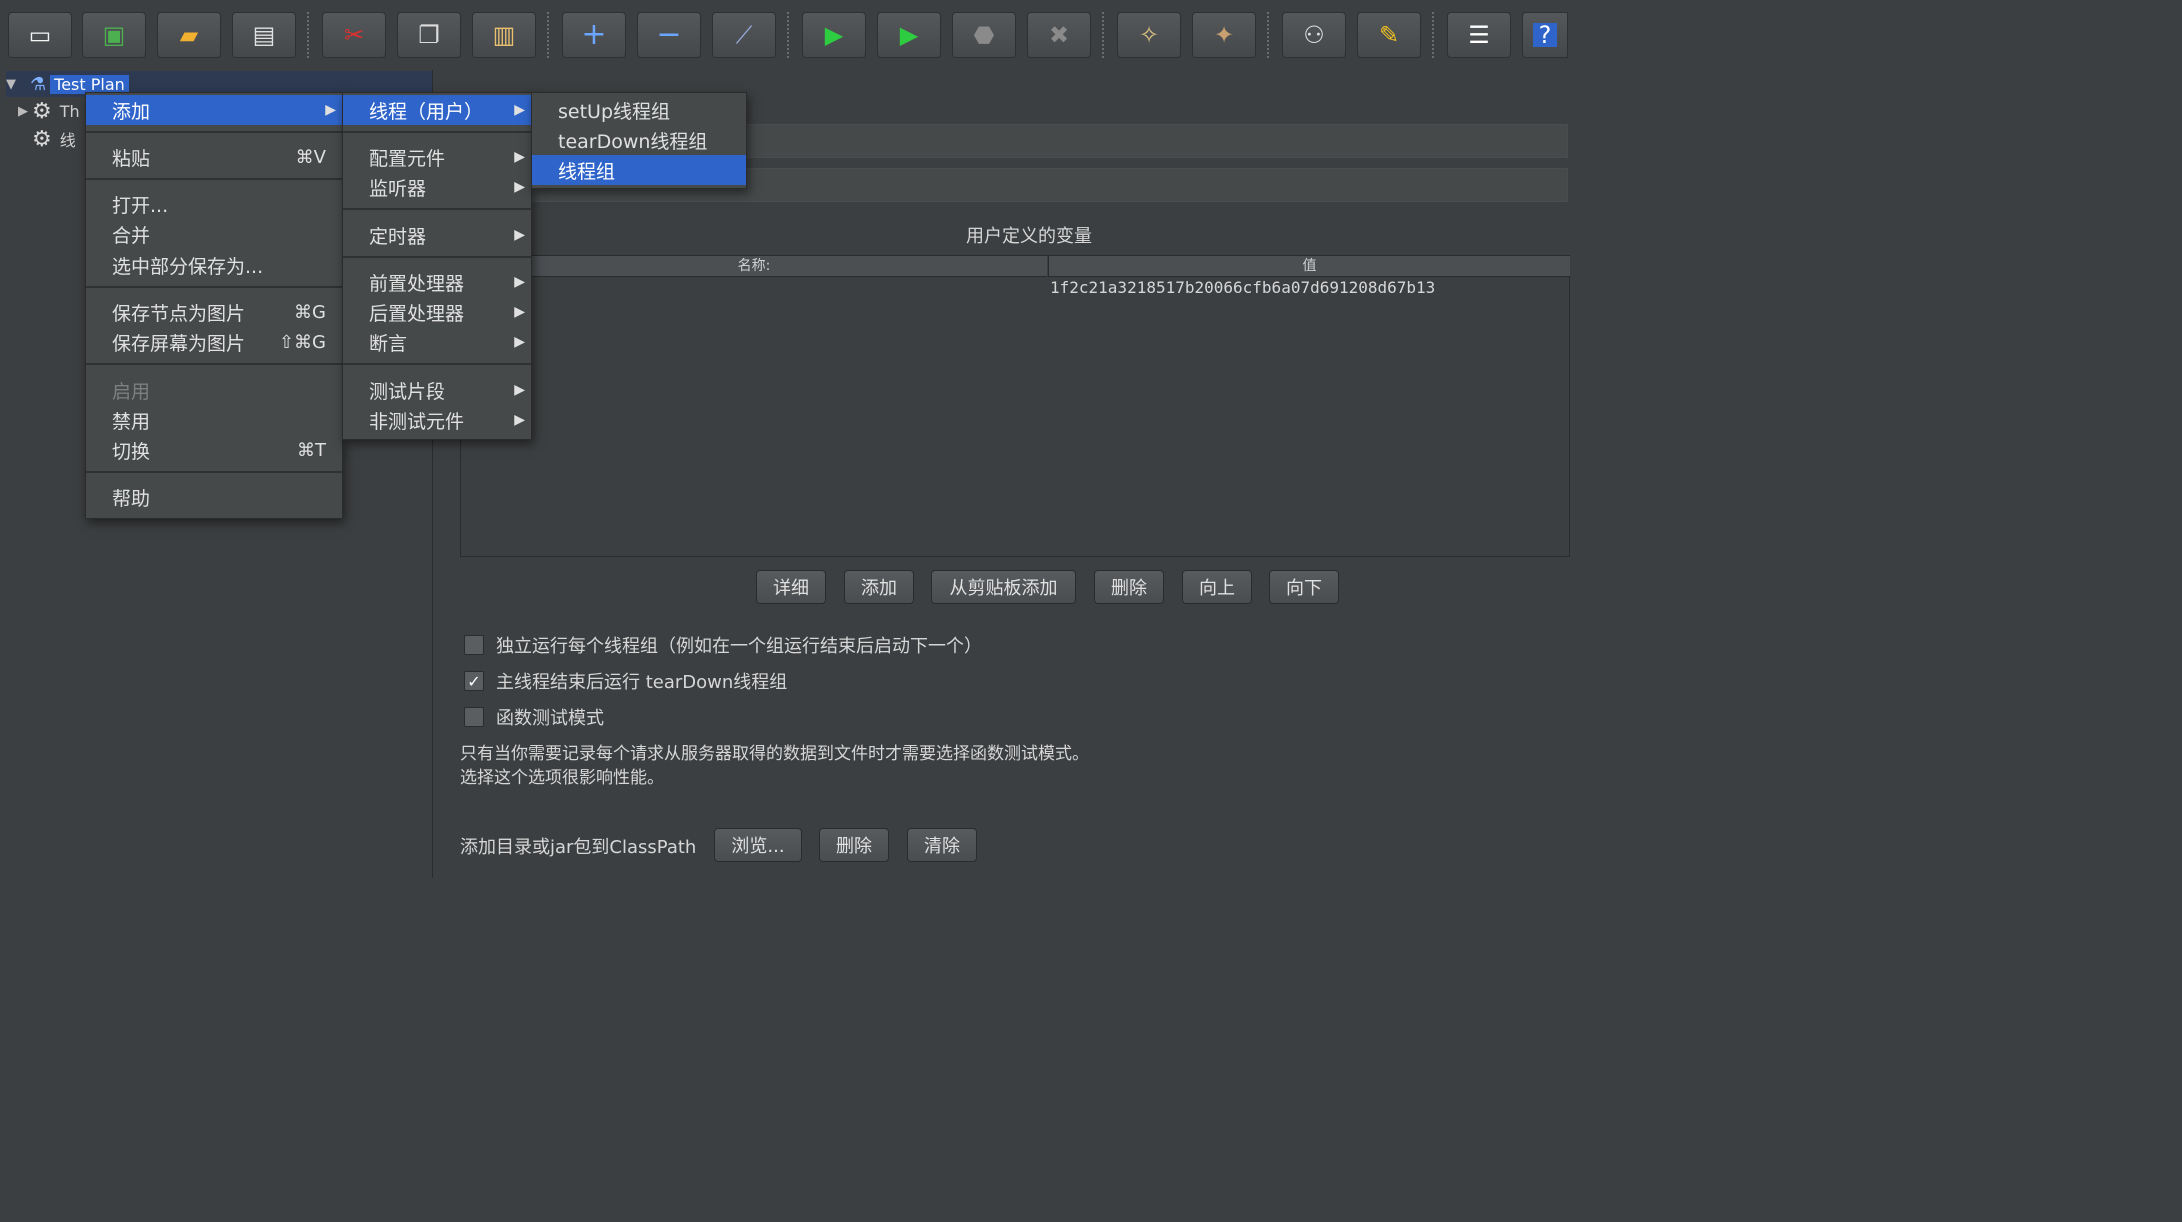 The height and width of the screenshot is (1222, 2182). Describe the element at coordinates (214, 110) in the screenshot. I see `menu-item-add: 添加 ▶` at that location.